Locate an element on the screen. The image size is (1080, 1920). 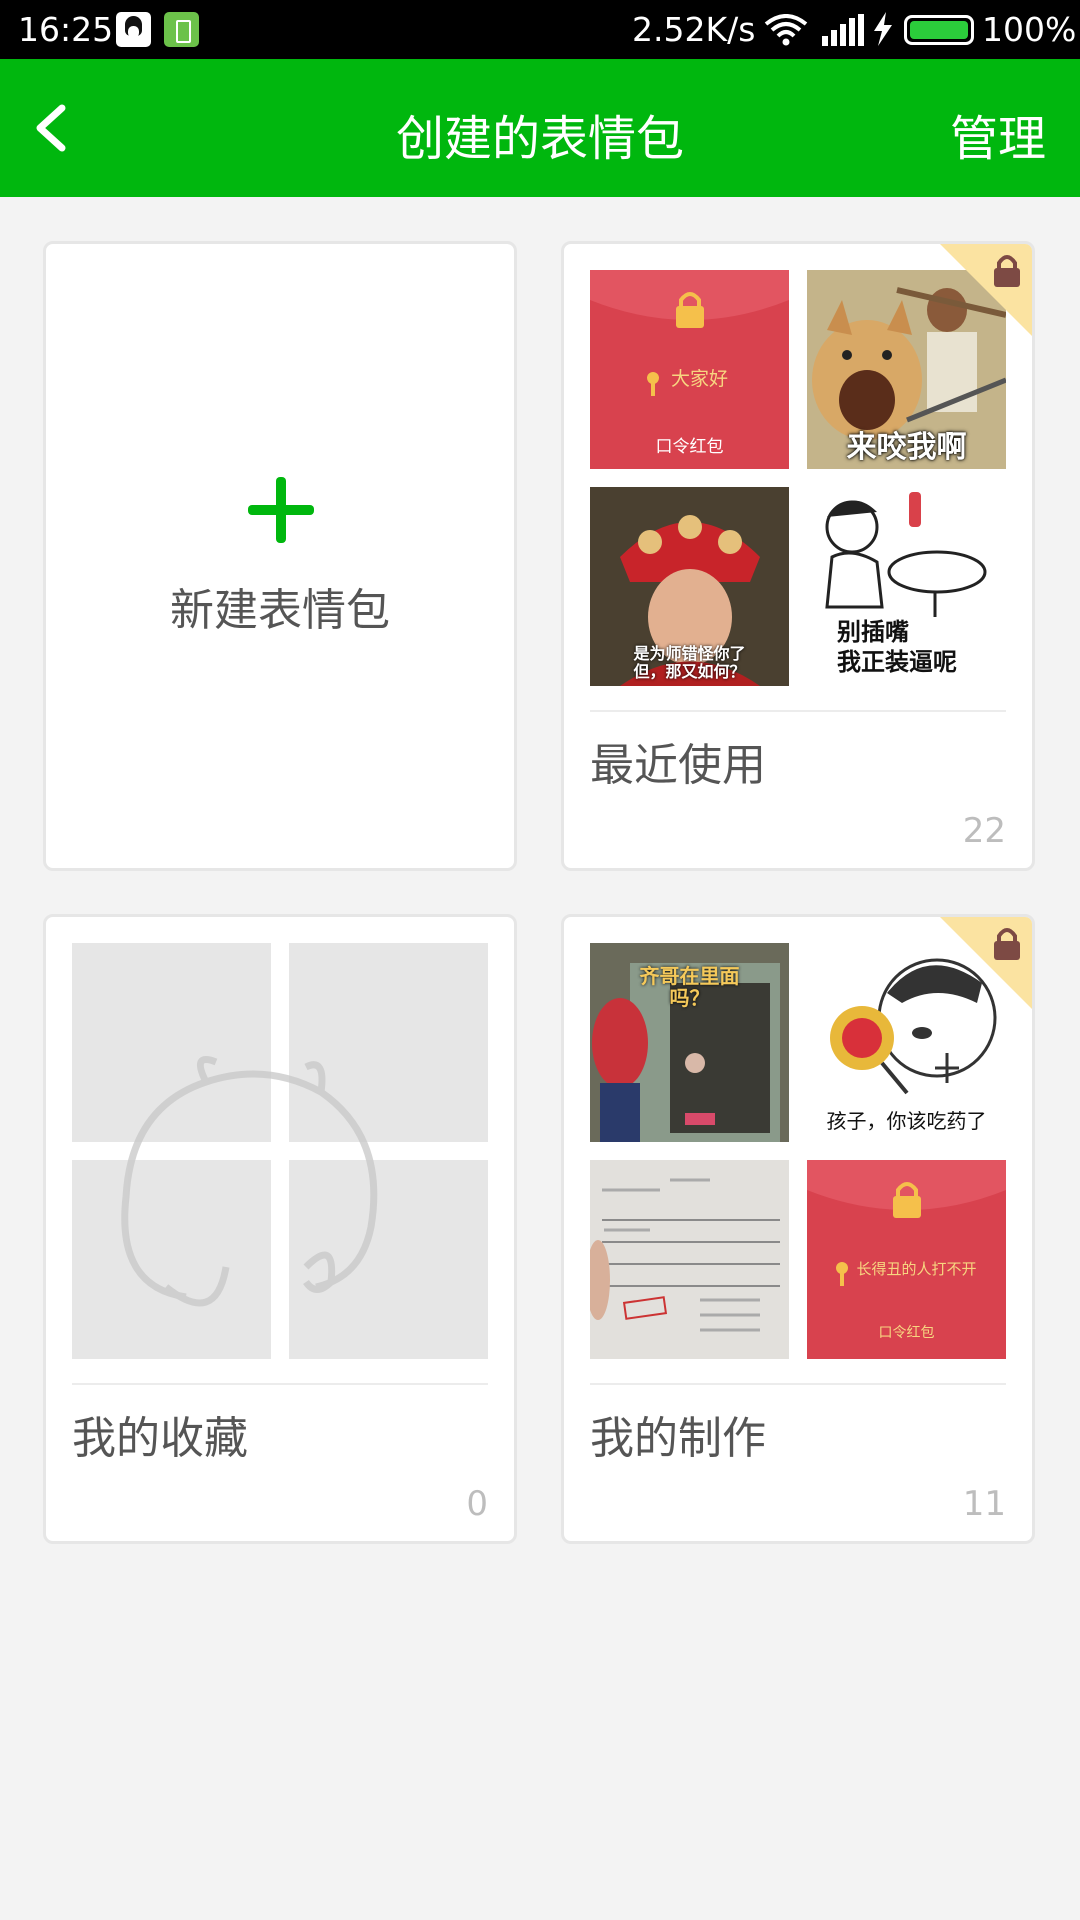
battery-app-icon is located at coordinates (181, 29).